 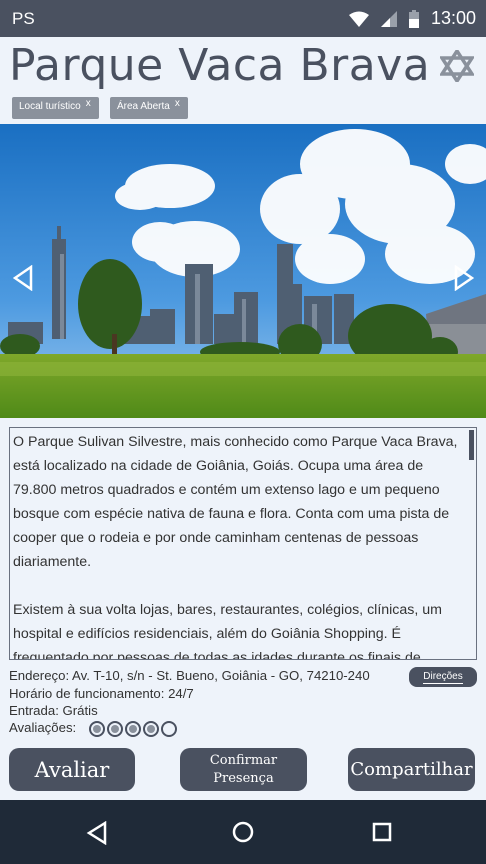 I want to click on status-carrier: PS, so click(x=23, y=18).